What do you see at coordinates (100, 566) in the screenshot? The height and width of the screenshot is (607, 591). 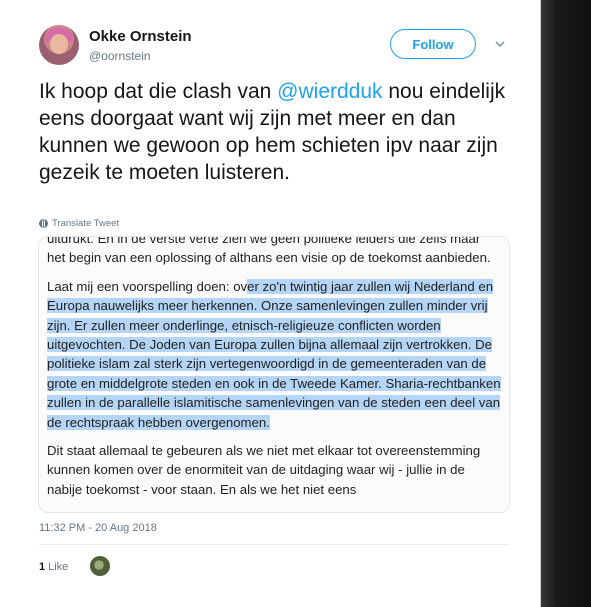 I see `liker-avatar` at bounding box center [100, 566].